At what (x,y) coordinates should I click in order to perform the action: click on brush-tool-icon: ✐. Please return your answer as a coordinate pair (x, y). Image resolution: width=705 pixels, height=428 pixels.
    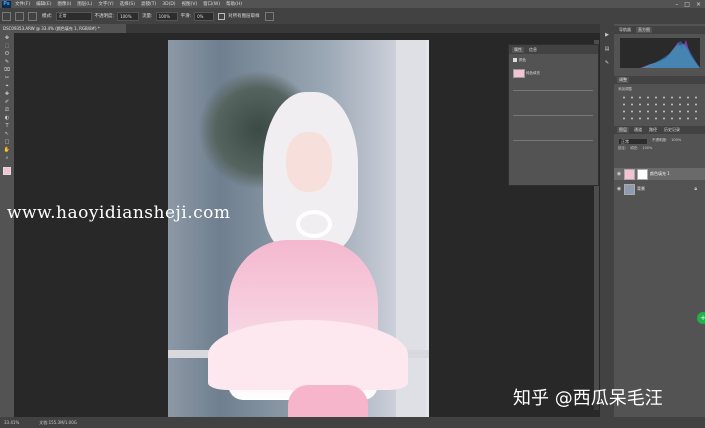
    Looking at the image, I should click on (7, 102).